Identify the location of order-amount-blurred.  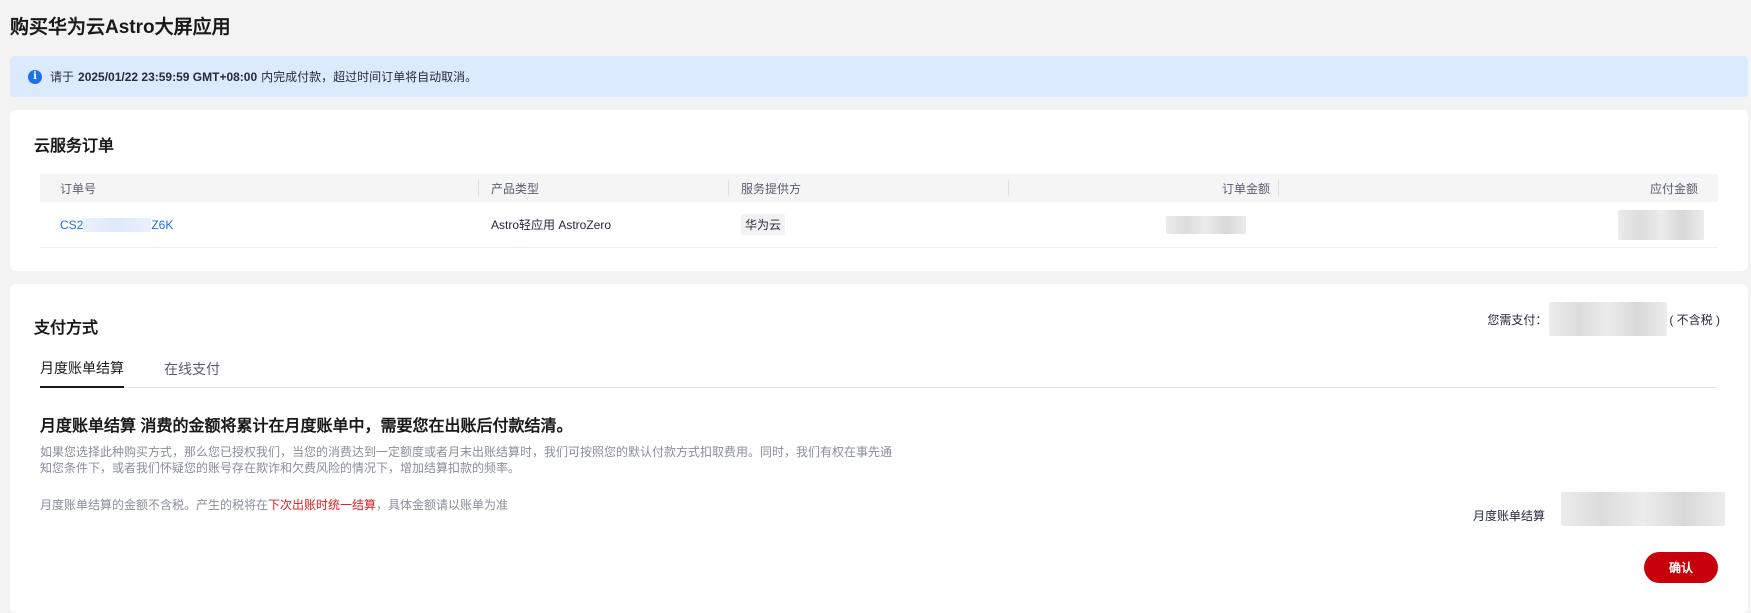
(1206, 224).